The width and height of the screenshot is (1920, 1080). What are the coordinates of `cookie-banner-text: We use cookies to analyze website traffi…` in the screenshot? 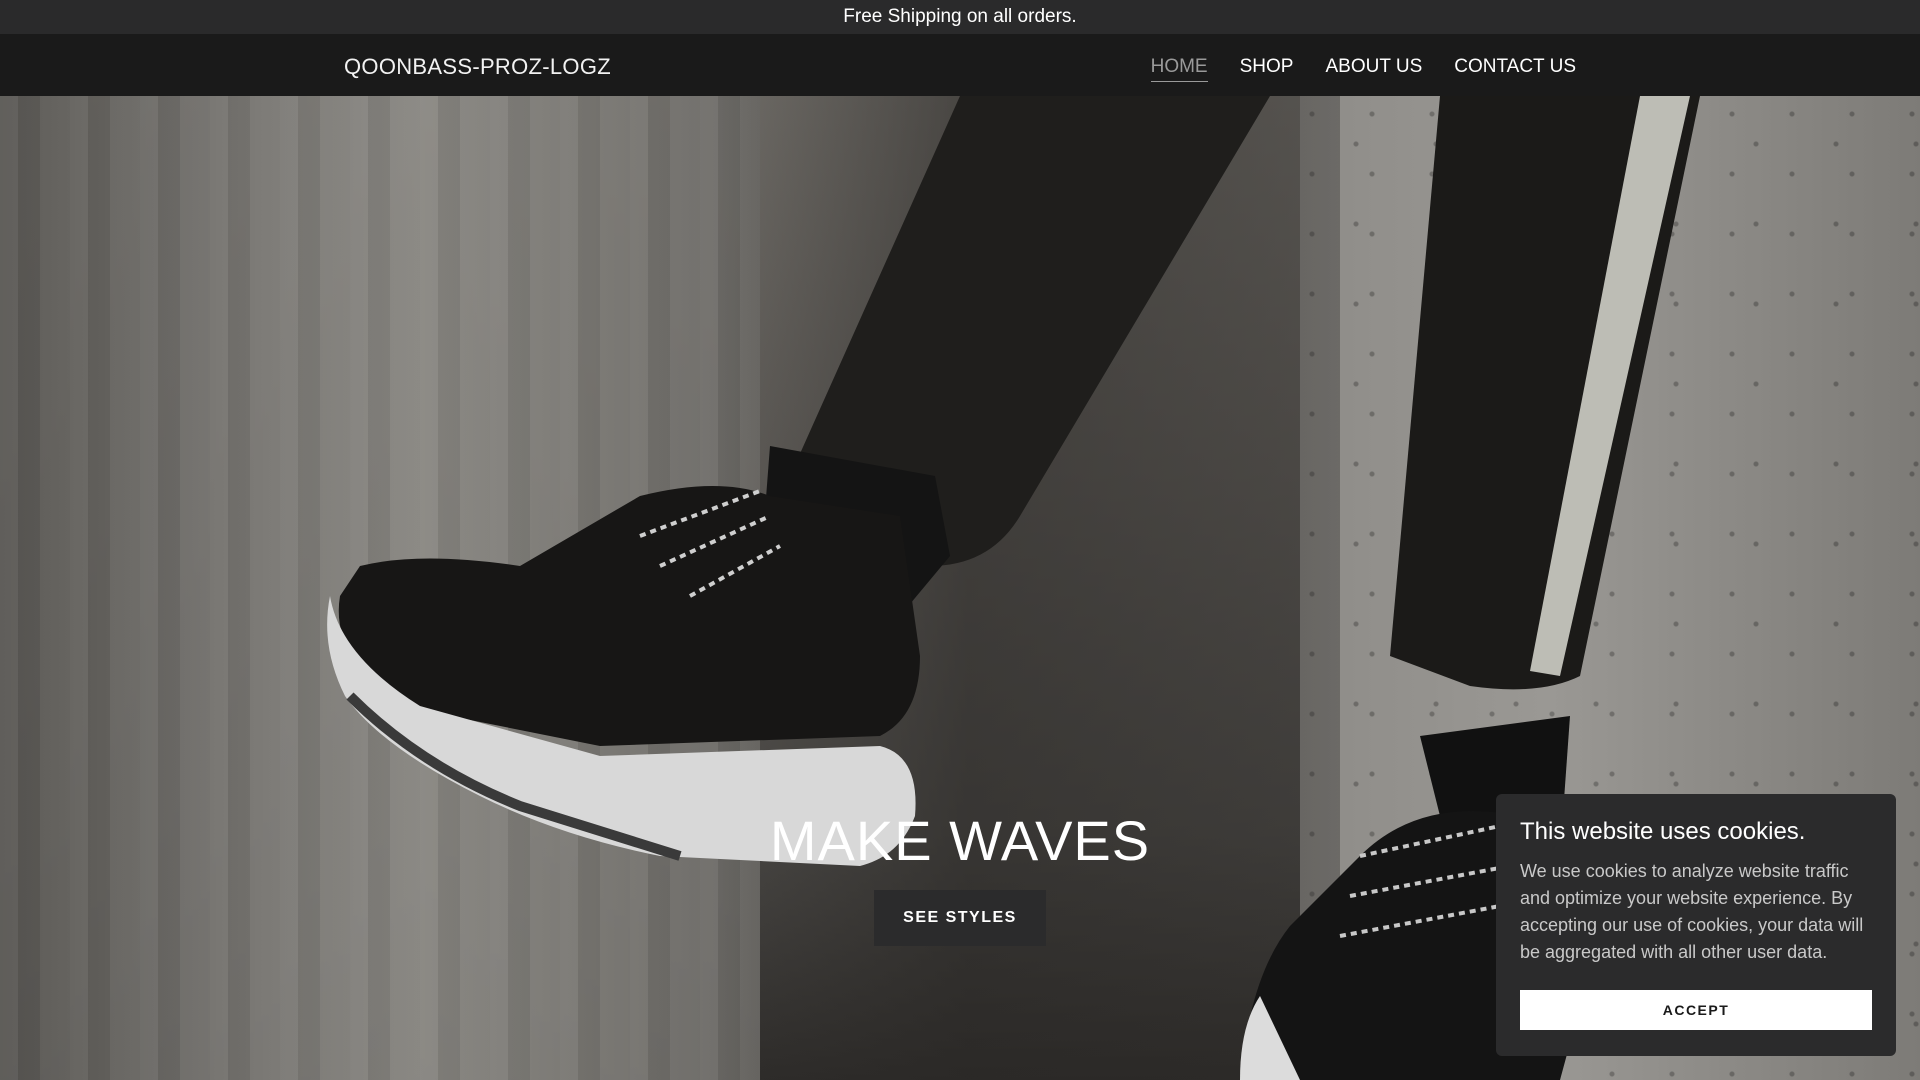 It's located at (1692, 911).